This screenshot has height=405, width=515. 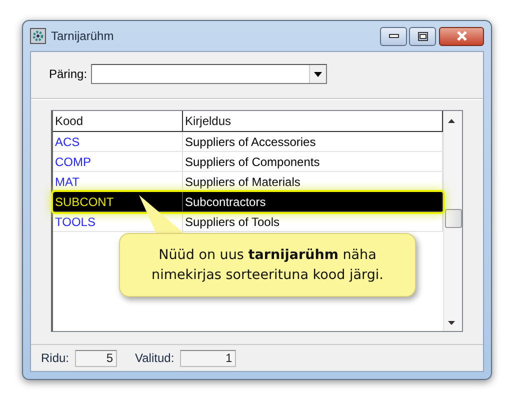 I want to click on description-cell: Suppliers of Components, so click(x=313, y=162).